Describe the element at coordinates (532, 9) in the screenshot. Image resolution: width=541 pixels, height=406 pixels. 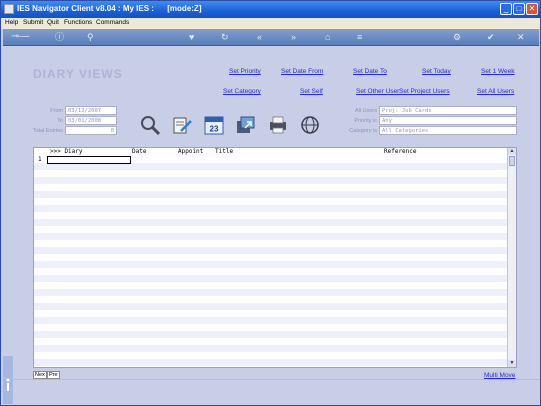
I see `close-window-button: ✕` at that location.